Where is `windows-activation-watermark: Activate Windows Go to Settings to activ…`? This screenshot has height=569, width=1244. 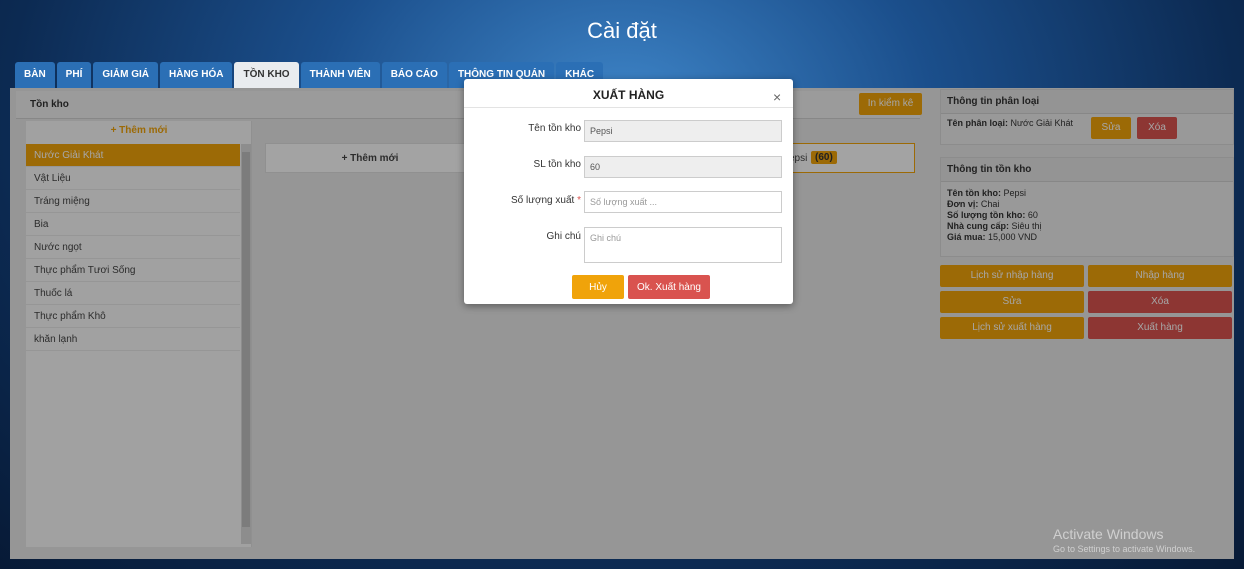 windows-activation-watermark: Activate Windows Go to Settings to activ… is located at coordinates (1124, 540).